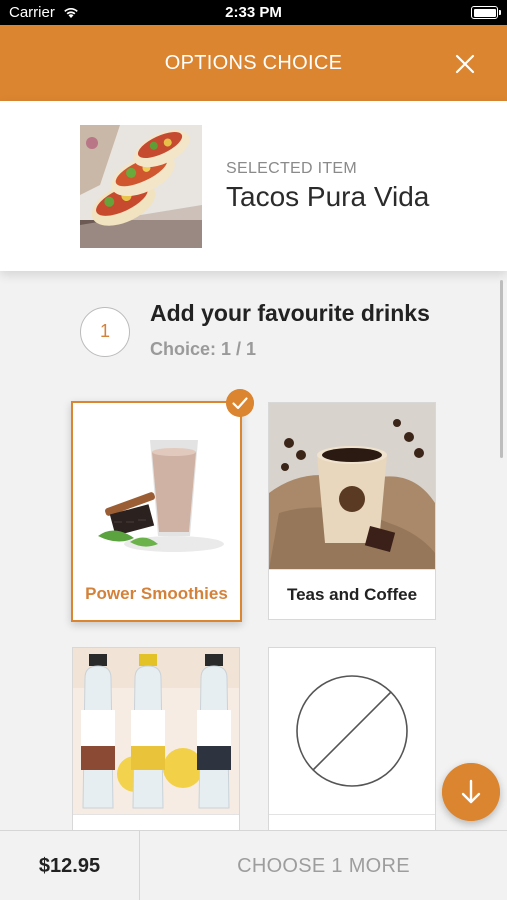 The height and width of the screenshot is (900, 507). I want to click on choose-more-button: CHOOSE 1 MORE, so click(323, 865).